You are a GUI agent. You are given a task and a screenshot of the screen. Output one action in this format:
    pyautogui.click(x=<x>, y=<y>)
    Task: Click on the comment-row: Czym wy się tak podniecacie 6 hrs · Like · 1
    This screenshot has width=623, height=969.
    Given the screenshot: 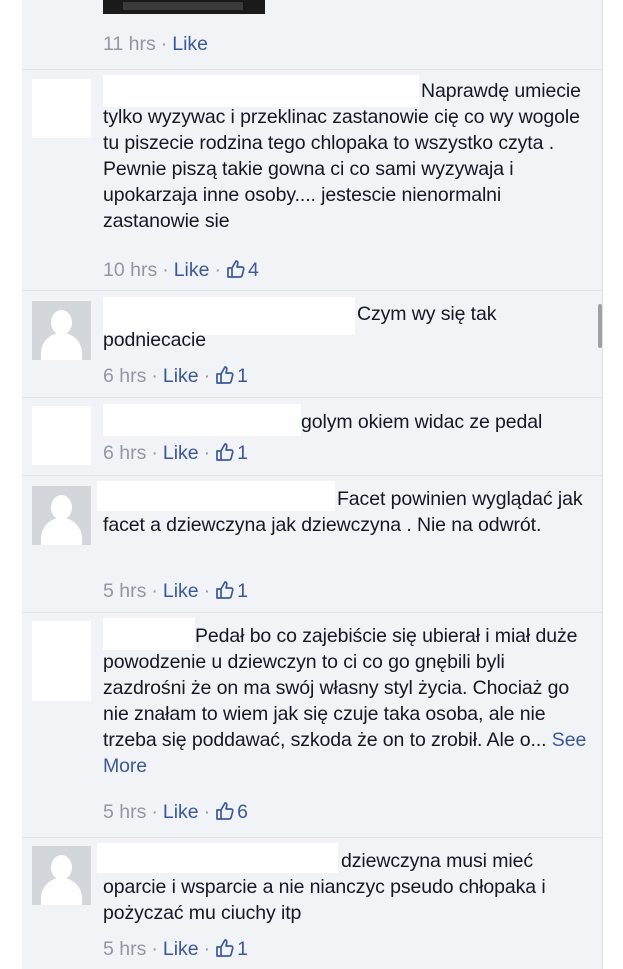 What is the action you would take?
    pyautogui.click(x=312, y=343)
    